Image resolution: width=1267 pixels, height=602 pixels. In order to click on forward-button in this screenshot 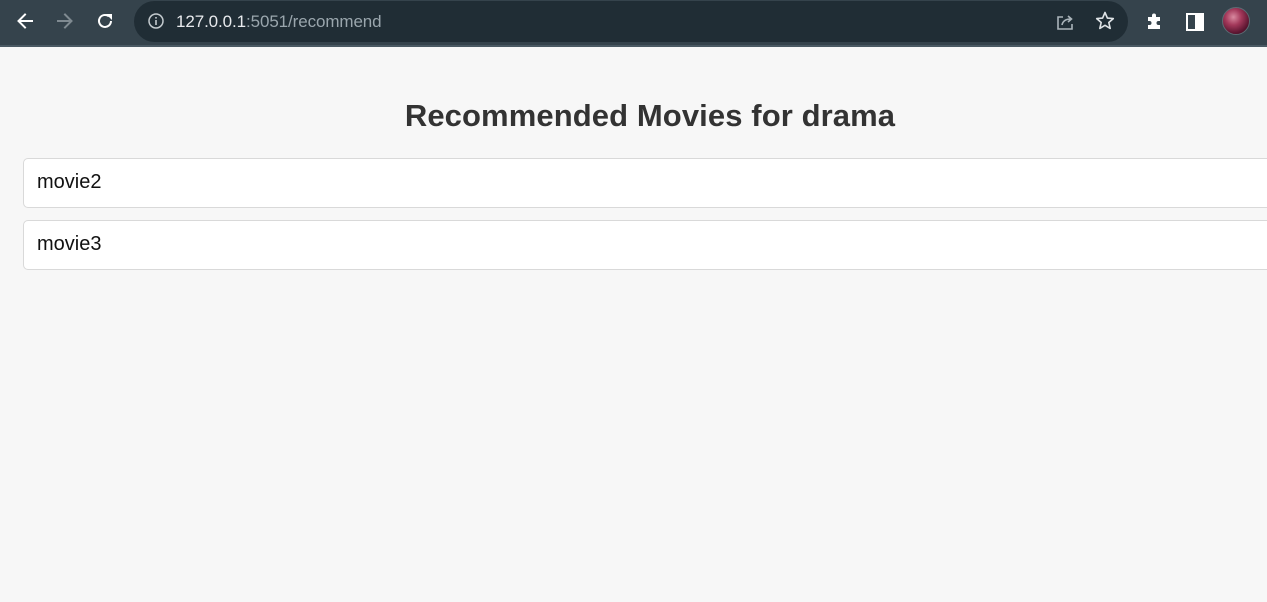, I will do `click(65, 21)`.